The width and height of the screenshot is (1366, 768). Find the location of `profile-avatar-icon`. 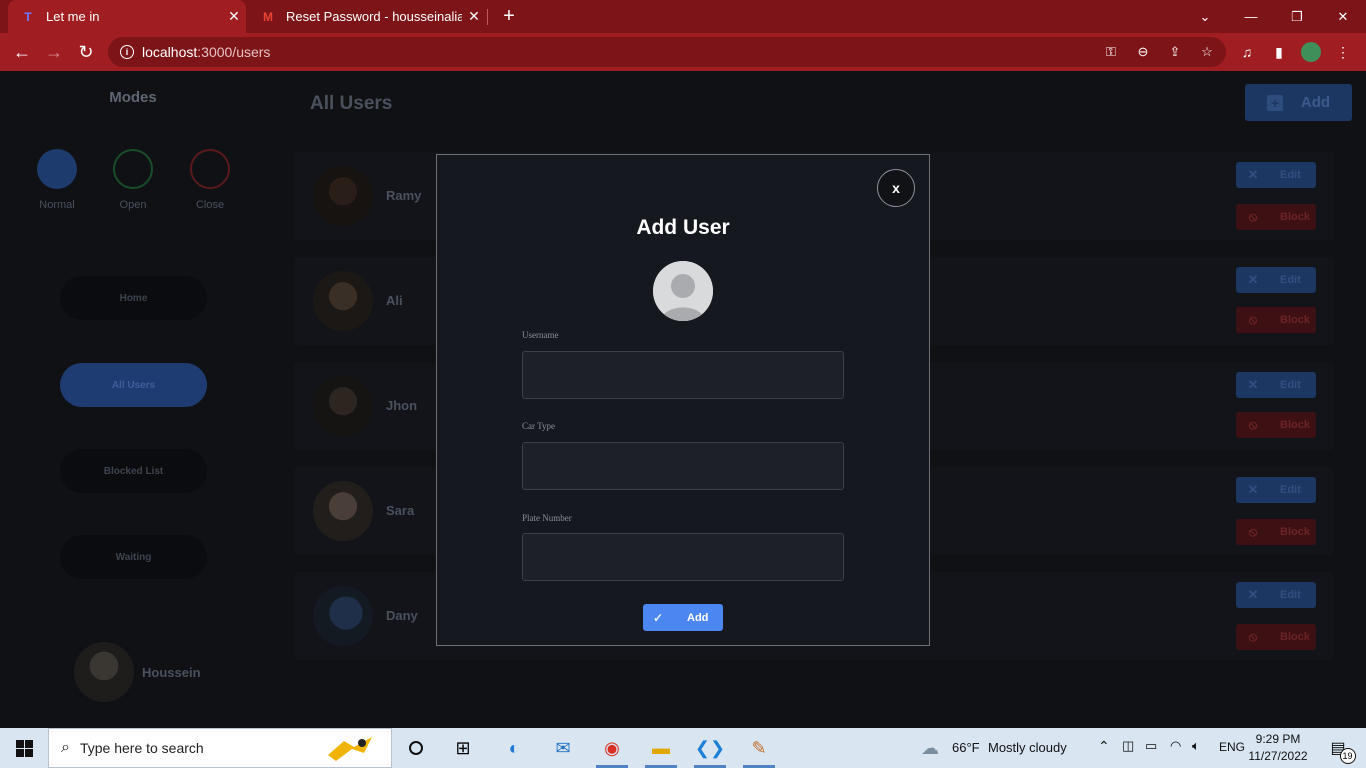

profile-avatar-icon is located at coordinates (1311, 52).